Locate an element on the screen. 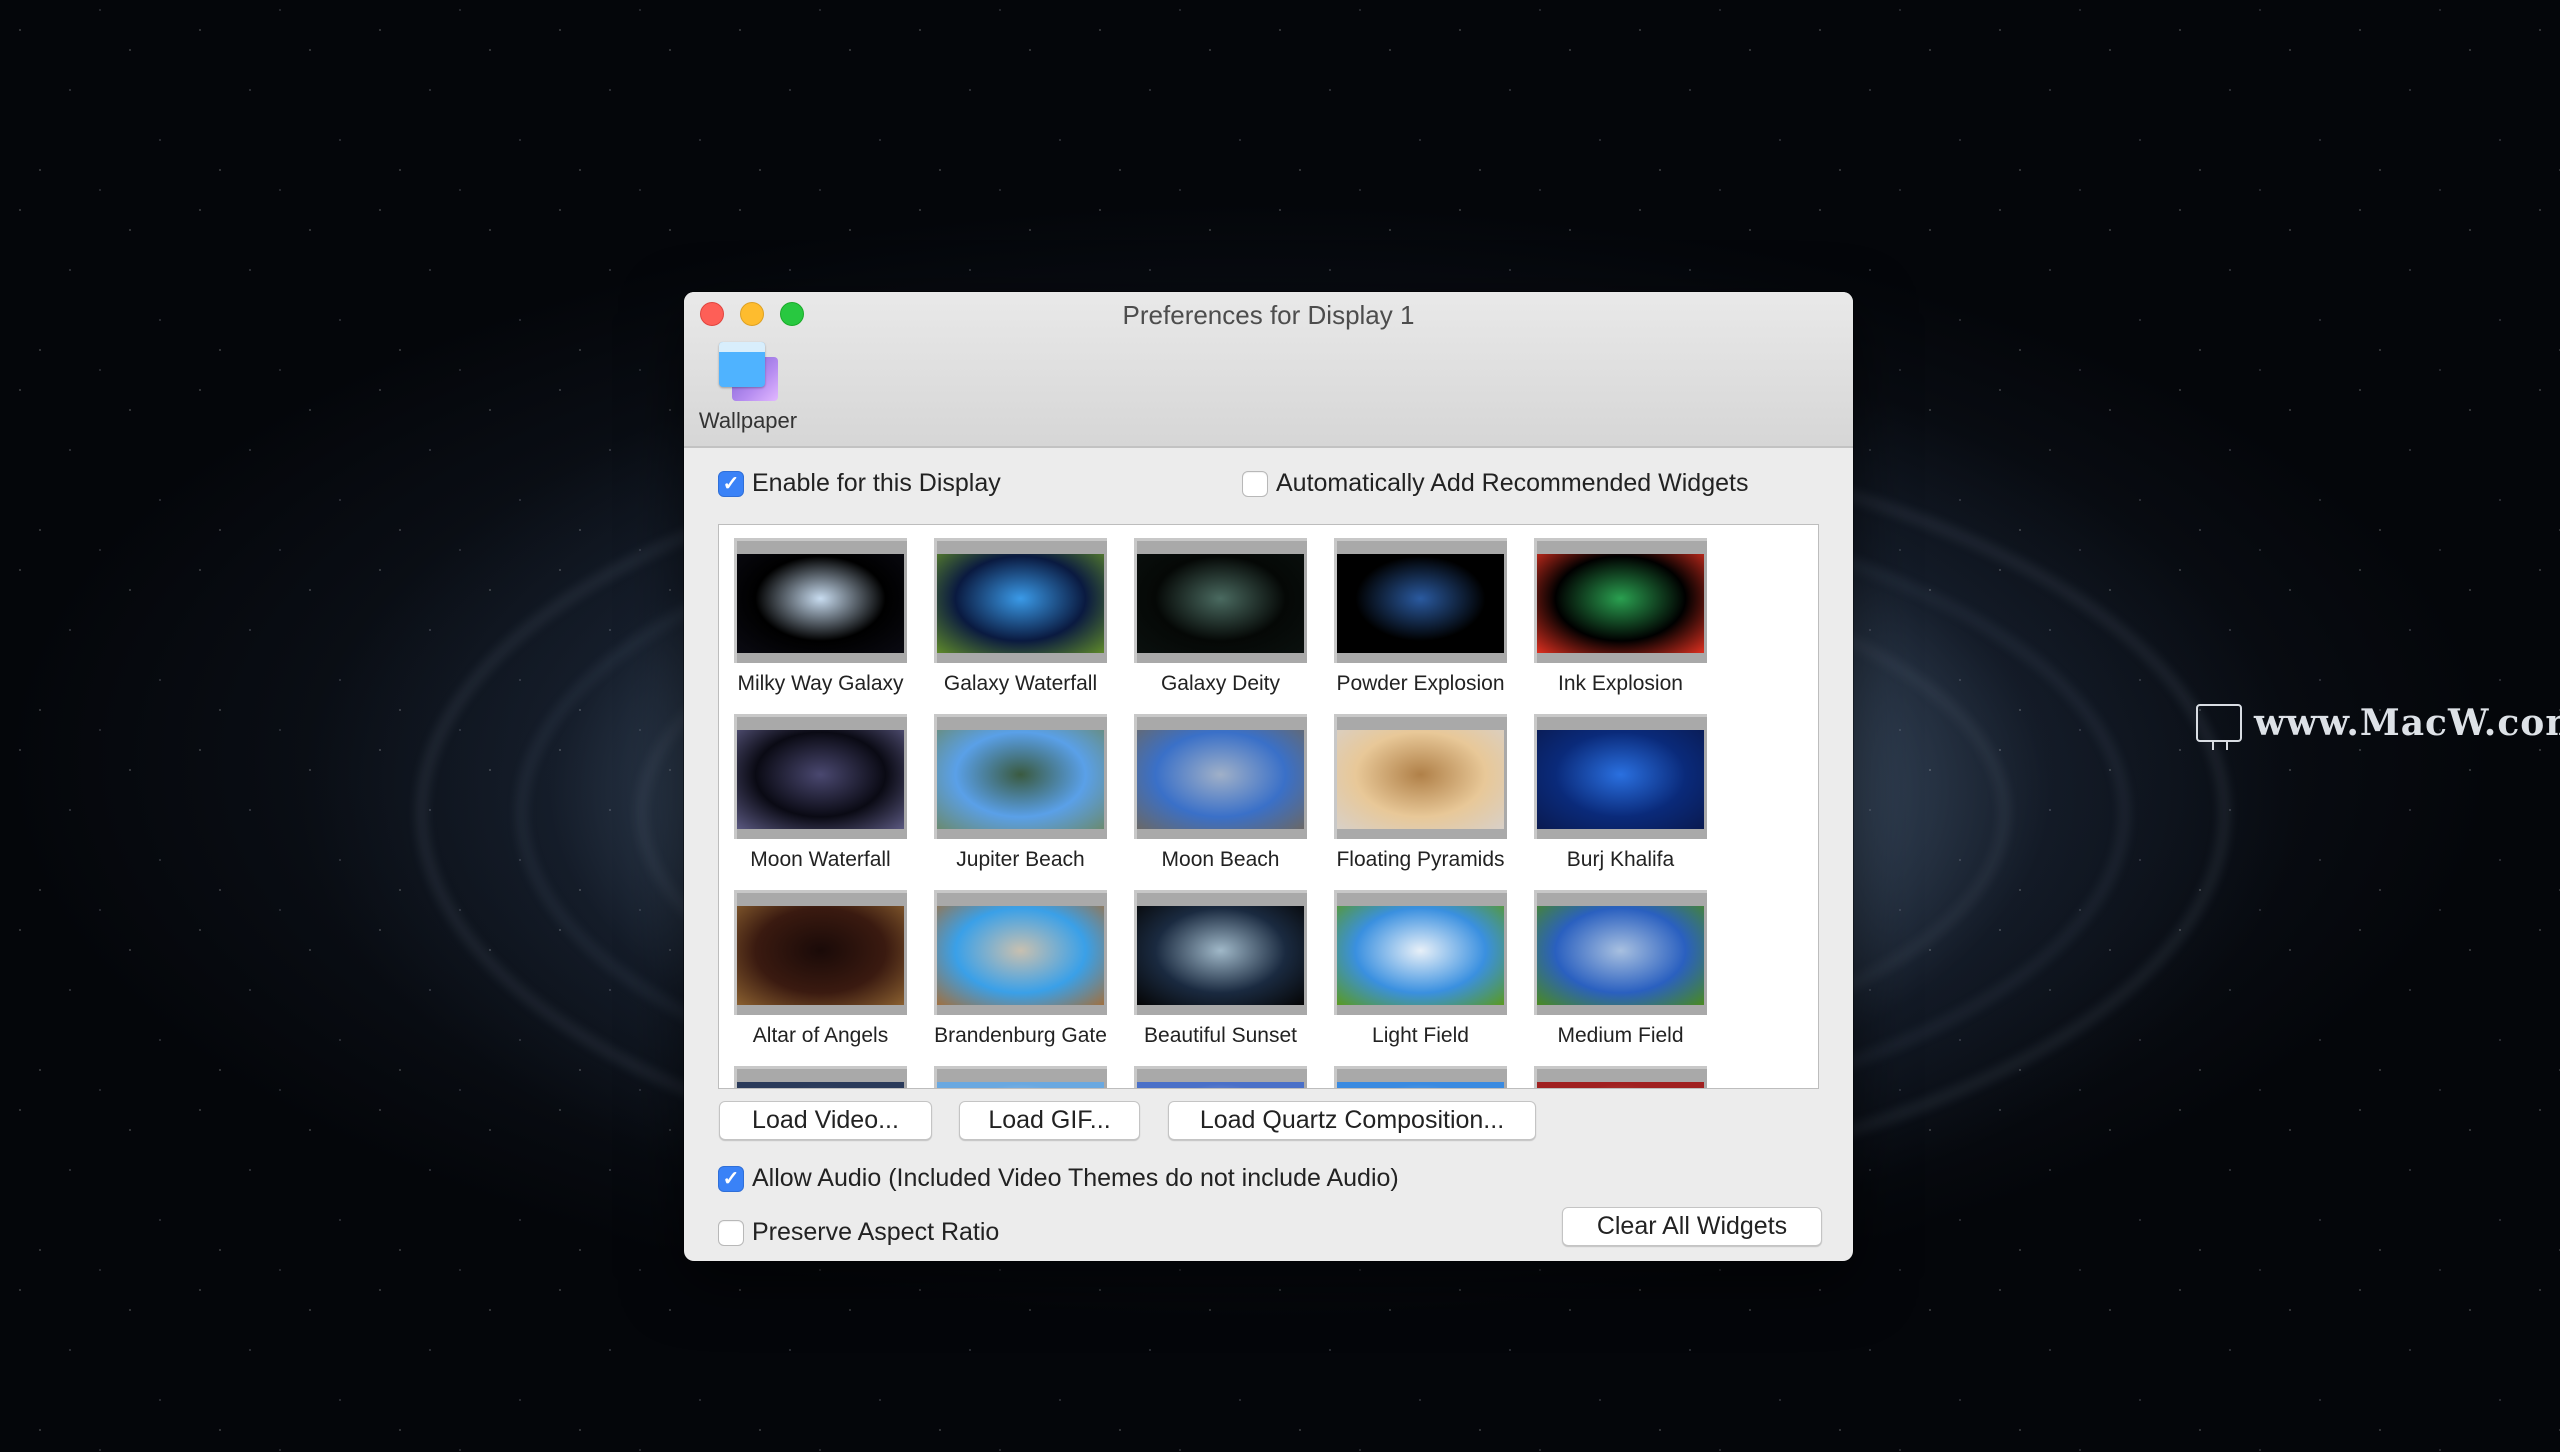 This screenshot has height=1452, width=2560. toolbar-item-label: Wallpaper is located at coordinates (748, 420).